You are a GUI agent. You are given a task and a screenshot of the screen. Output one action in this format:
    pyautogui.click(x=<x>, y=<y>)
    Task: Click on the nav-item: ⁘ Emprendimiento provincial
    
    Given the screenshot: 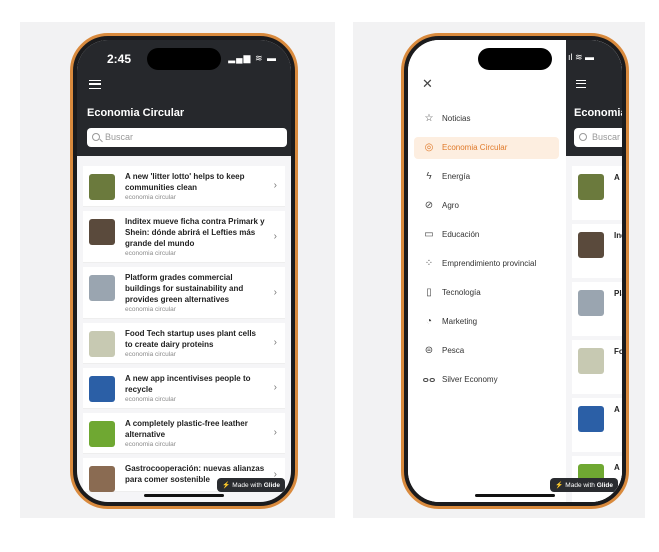 What is the action you would take?
    pyautogui.click(x=486, y=264)
    